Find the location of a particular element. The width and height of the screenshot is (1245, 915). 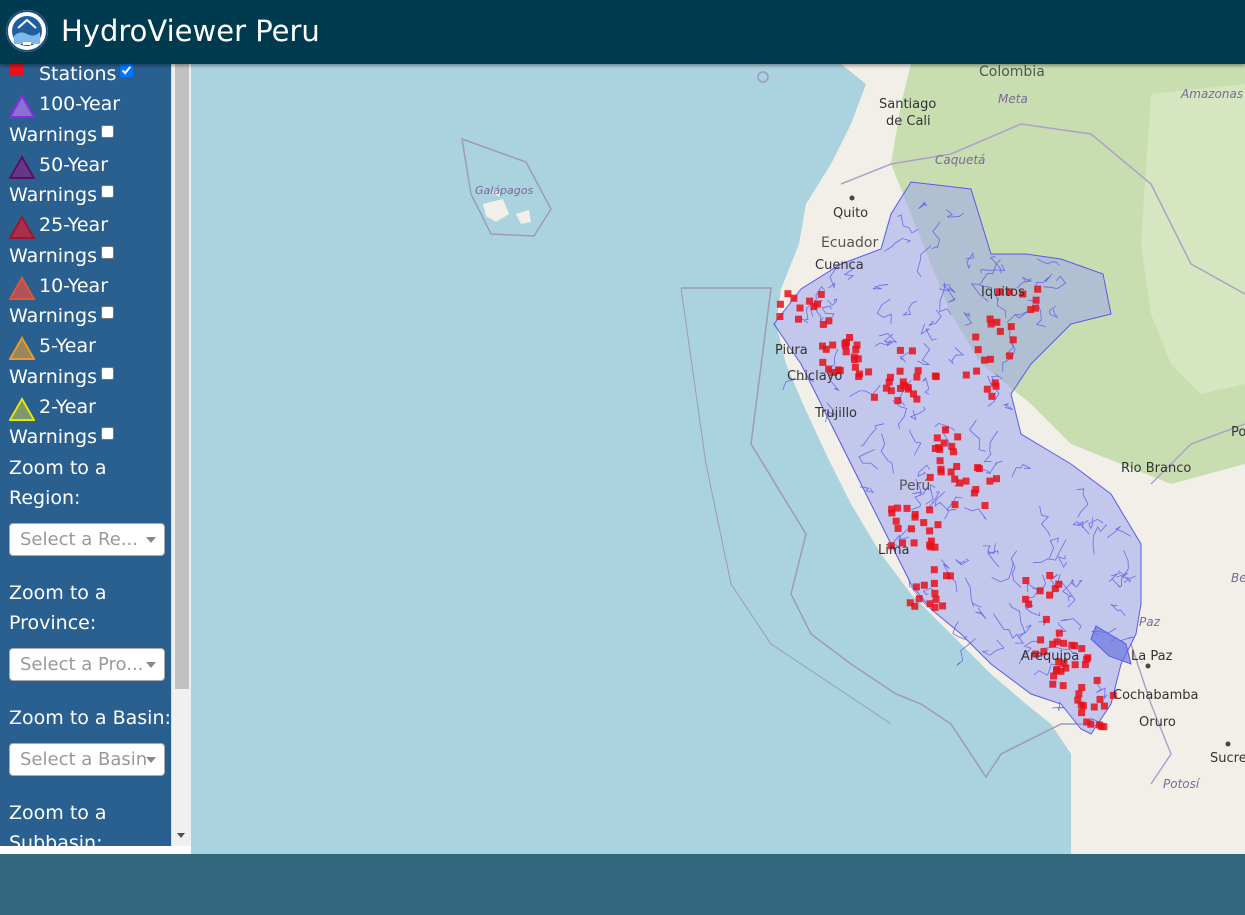

warning-25-checkbox is located at coordinates (108, 252).